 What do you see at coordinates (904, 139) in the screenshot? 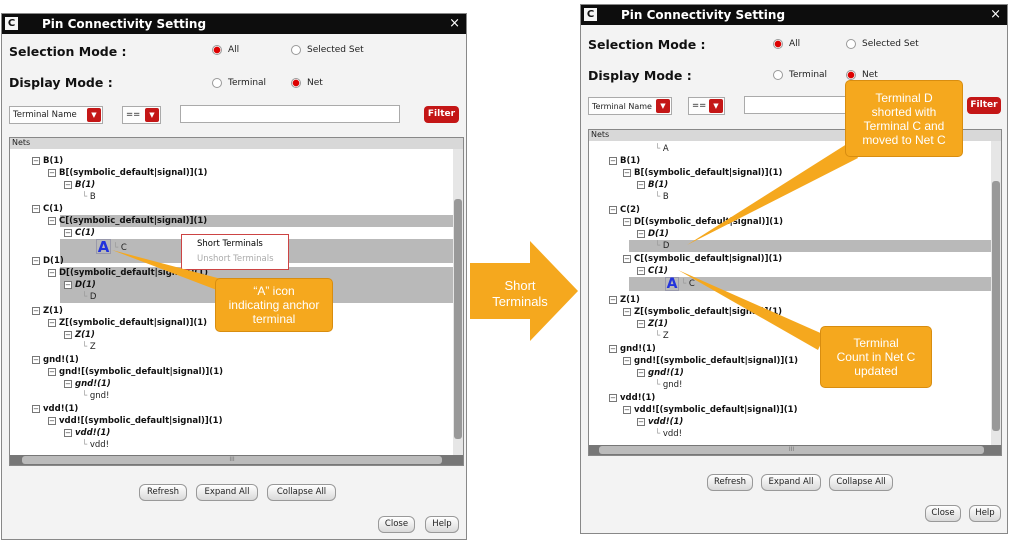
I see `callout-text: moved to Net C` at bounding box center [904, 139].